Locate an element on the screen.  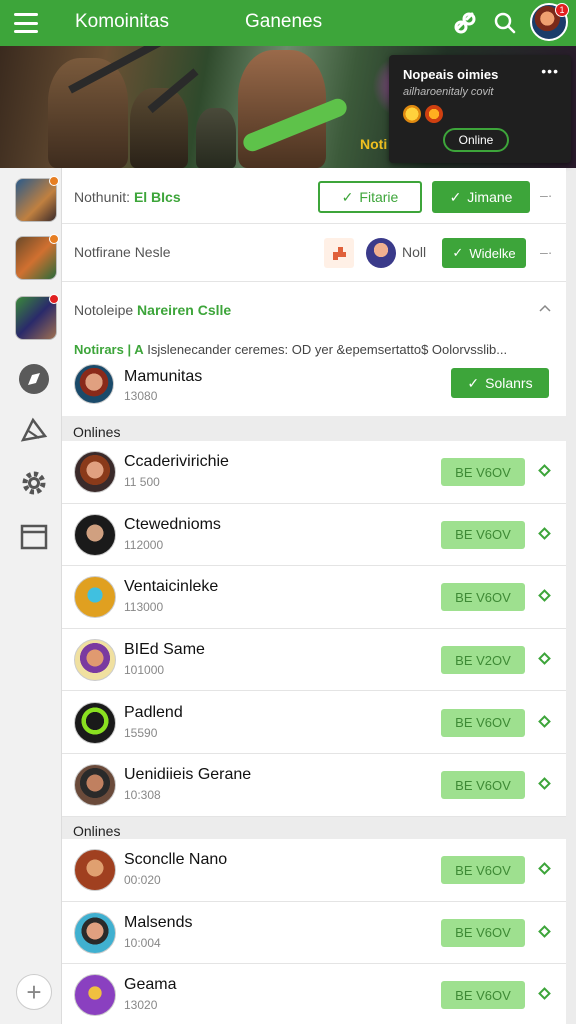
join-community-button: ✓ Solanrs is located at coordinates (500, 383).